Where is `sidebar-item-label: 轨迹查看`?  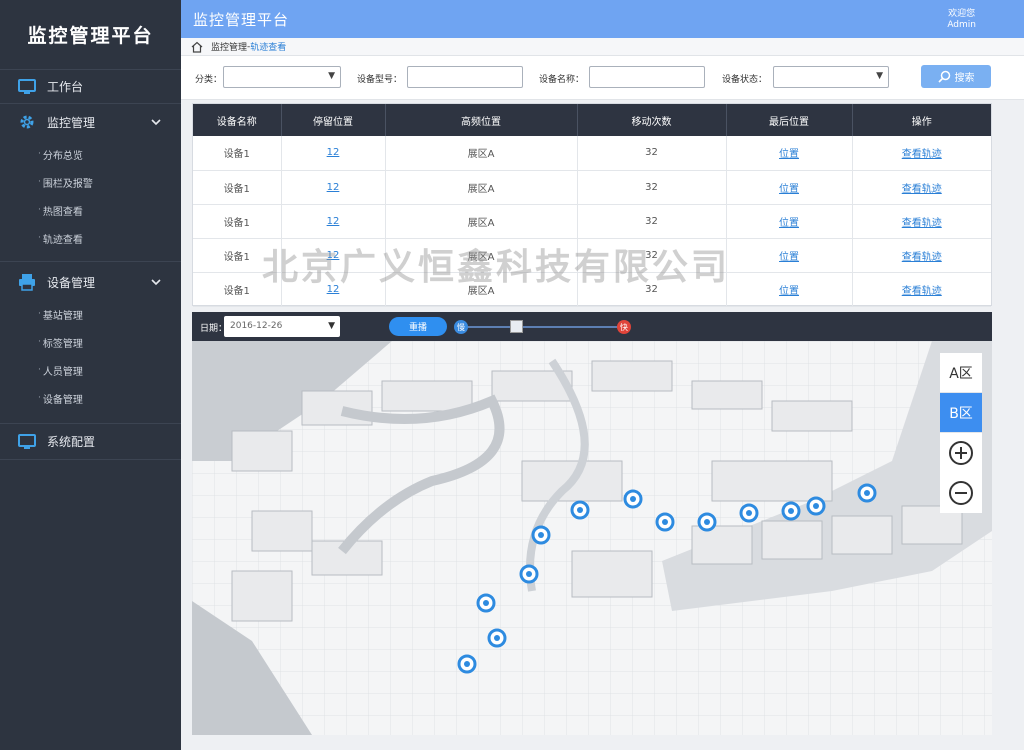
sidebar-item-label: 轨迹查看 is located at coordinates (62, 240).